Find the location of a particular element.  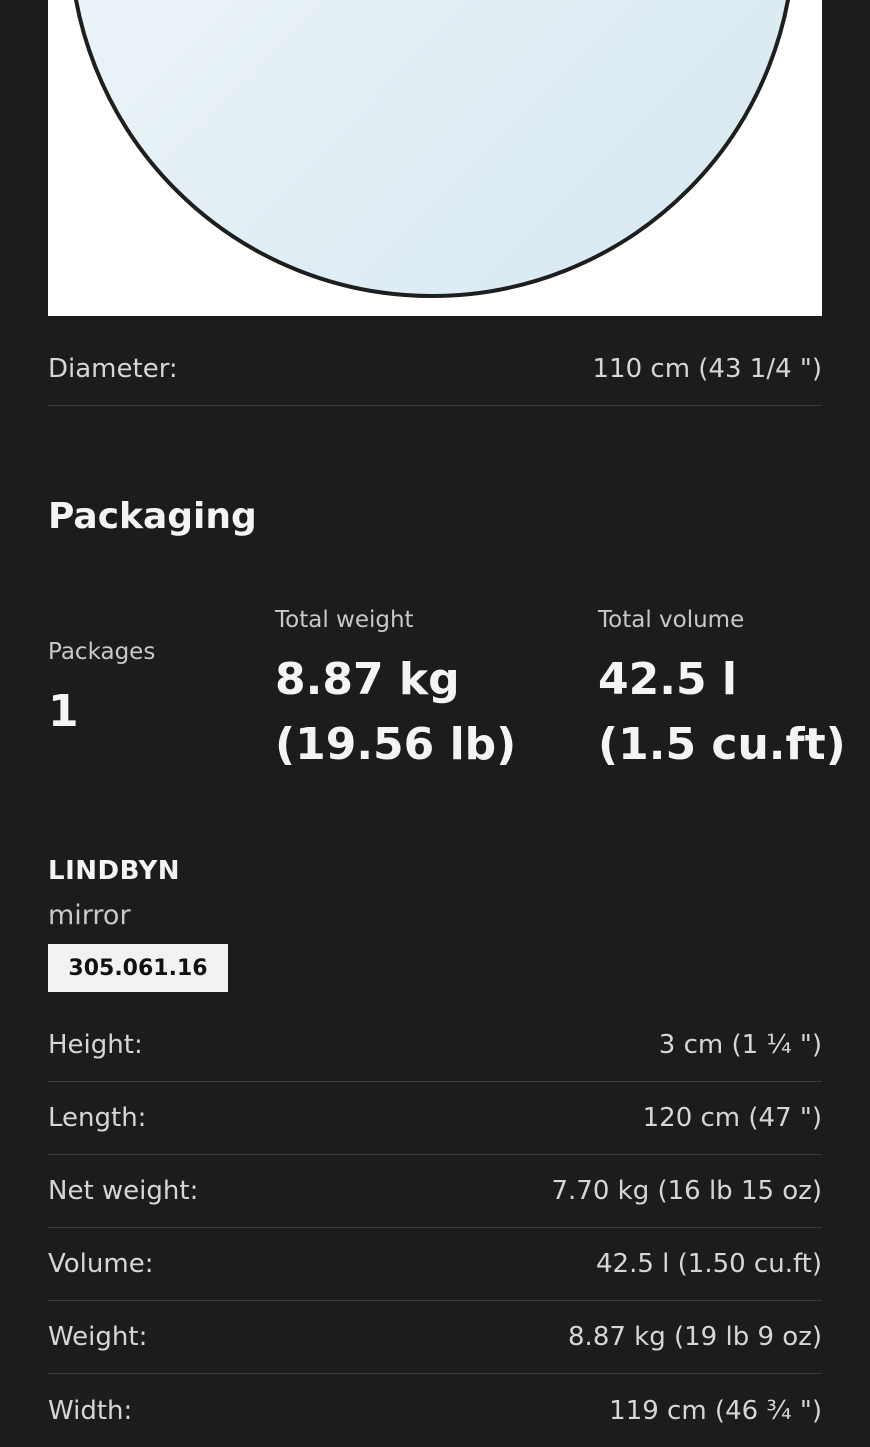

packages-value: 1 is located at coordinates (63, 711).